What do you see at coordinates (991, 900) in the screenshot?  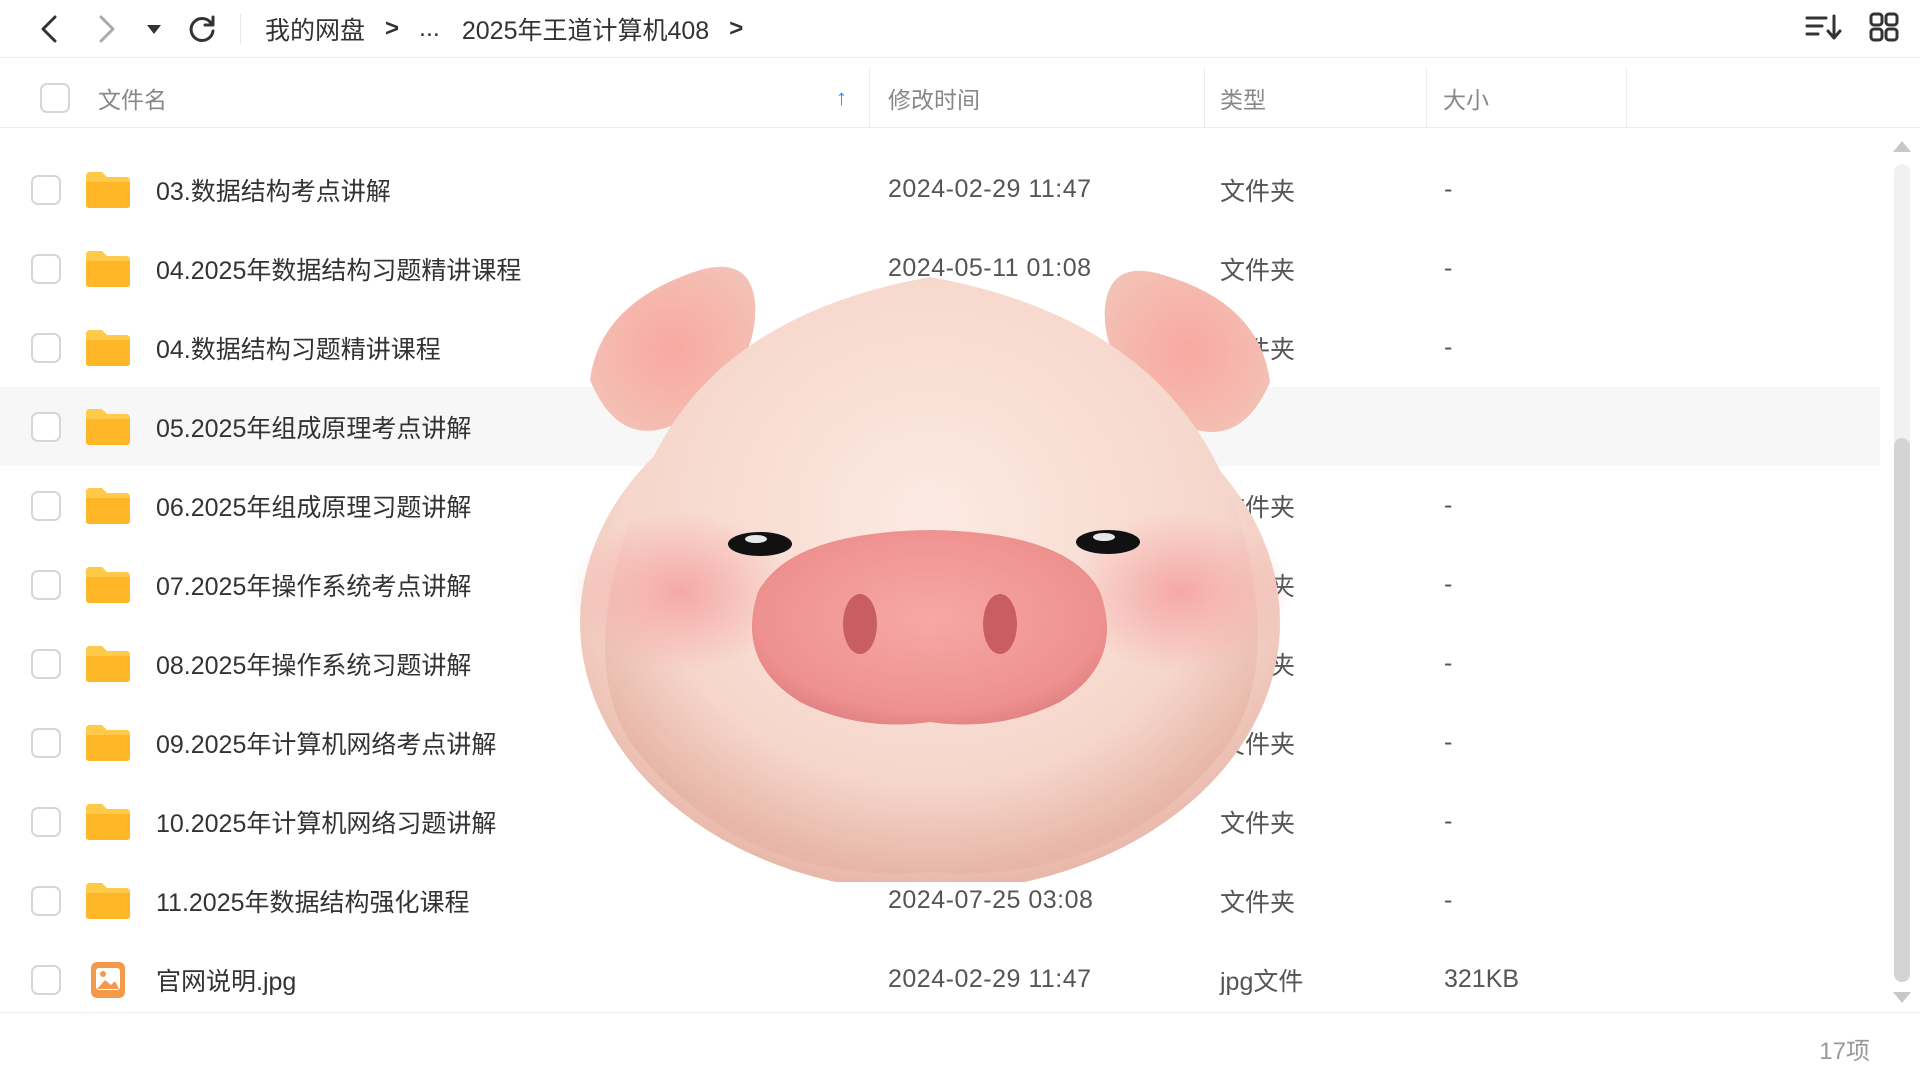 I see `file-modified-time: 2024-07-25 03:08` at bounding box center [991, 900].